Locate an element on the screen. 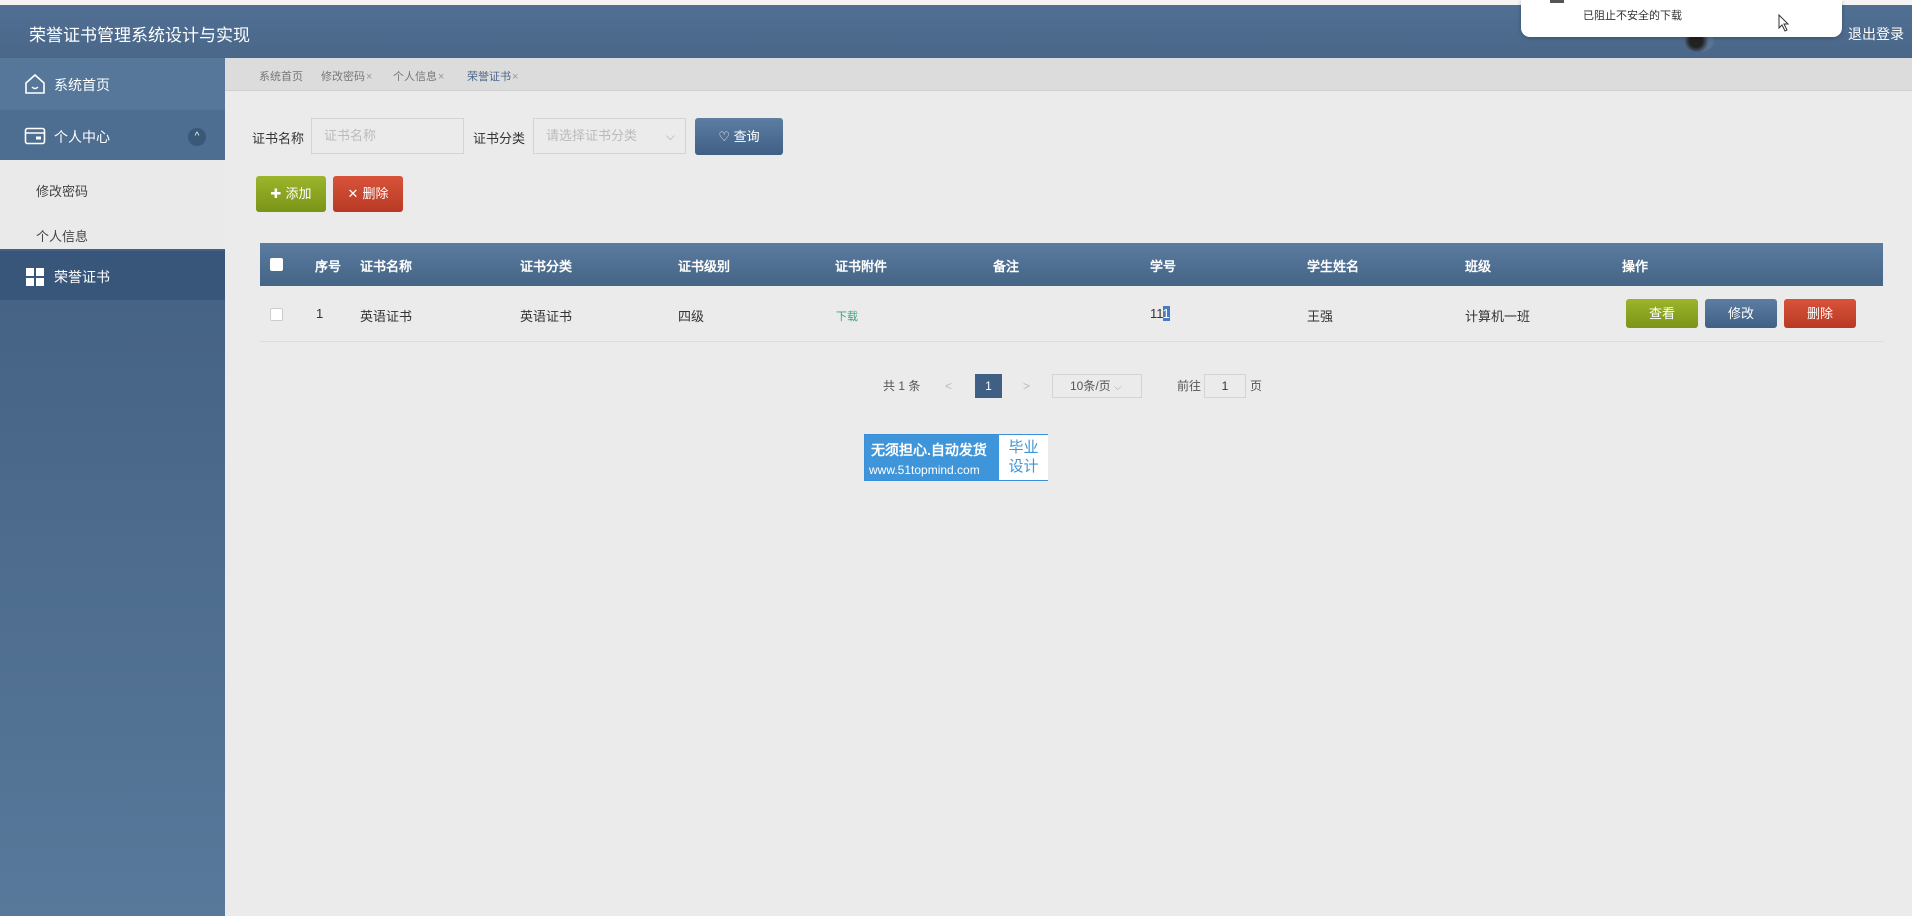 Image resolution: width=1912 pixels, height=916 pixels. tab-personal-info: 个人信息× is located at coordinates (418, 76).